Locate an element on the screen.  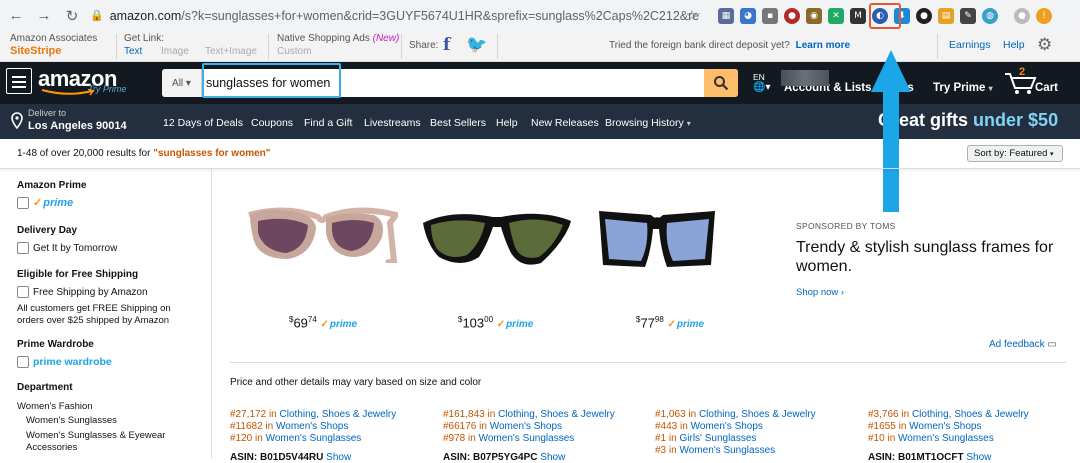
nav-link-browsing-history: Browsing History ▾ is located at coordinates (648, 123).